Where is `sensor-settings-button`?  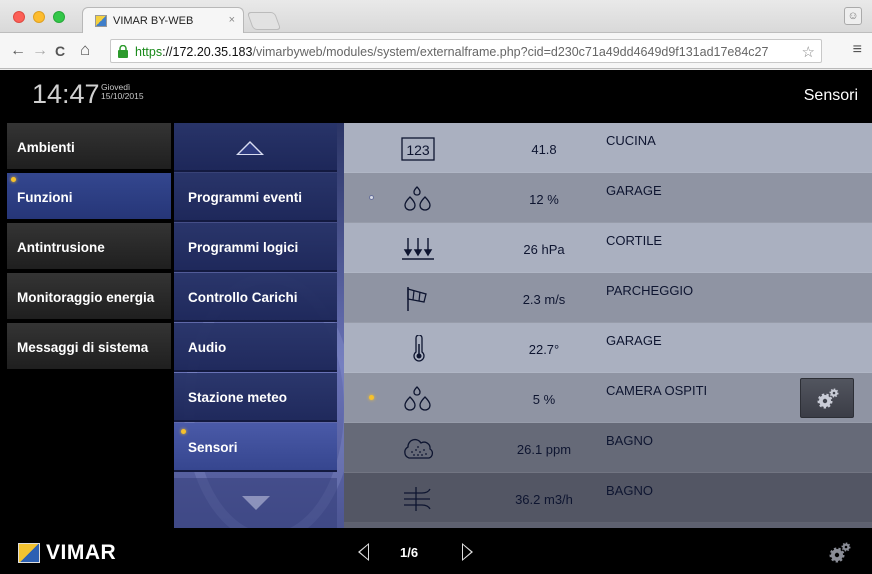 sensor-settings-button is located at coordinates (827, 398).